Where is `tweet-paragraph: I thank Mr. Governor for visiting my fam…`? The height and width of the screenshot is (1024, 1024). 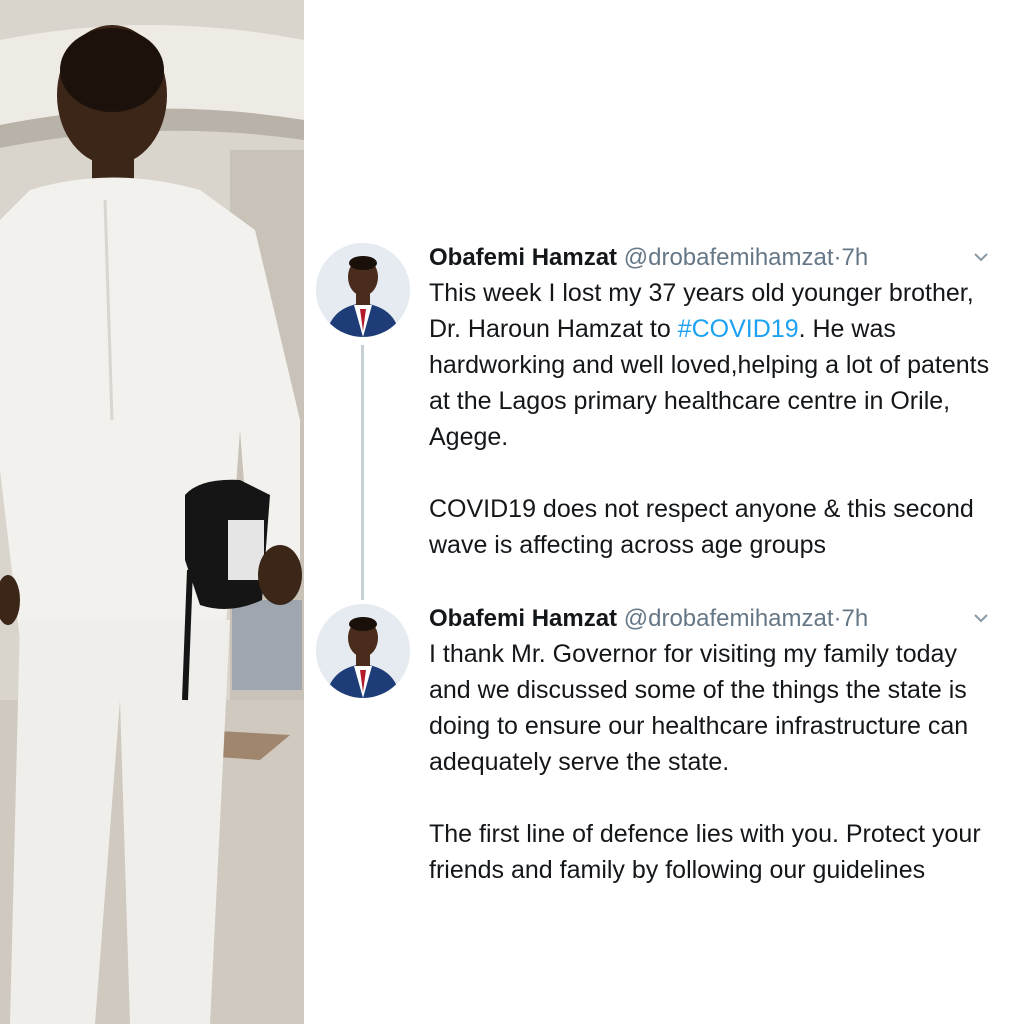 tweet-paragraph: I thank Mr. Governor for visiting my fam… is located at coordinates (699, 708).